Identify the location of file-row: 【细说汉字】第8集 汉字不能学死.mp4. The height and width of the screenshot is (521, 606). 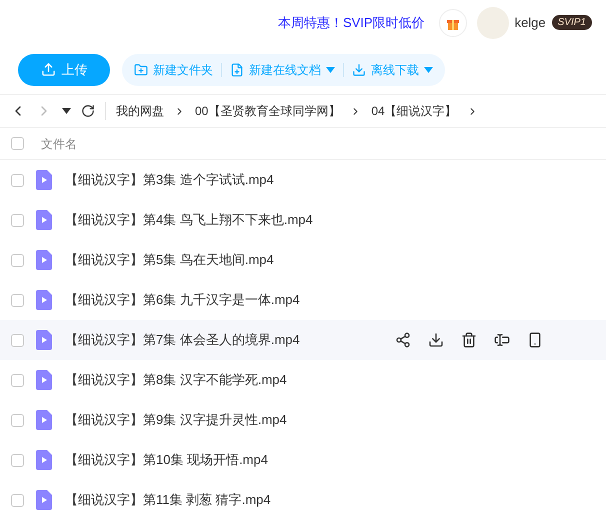
(303, 380).